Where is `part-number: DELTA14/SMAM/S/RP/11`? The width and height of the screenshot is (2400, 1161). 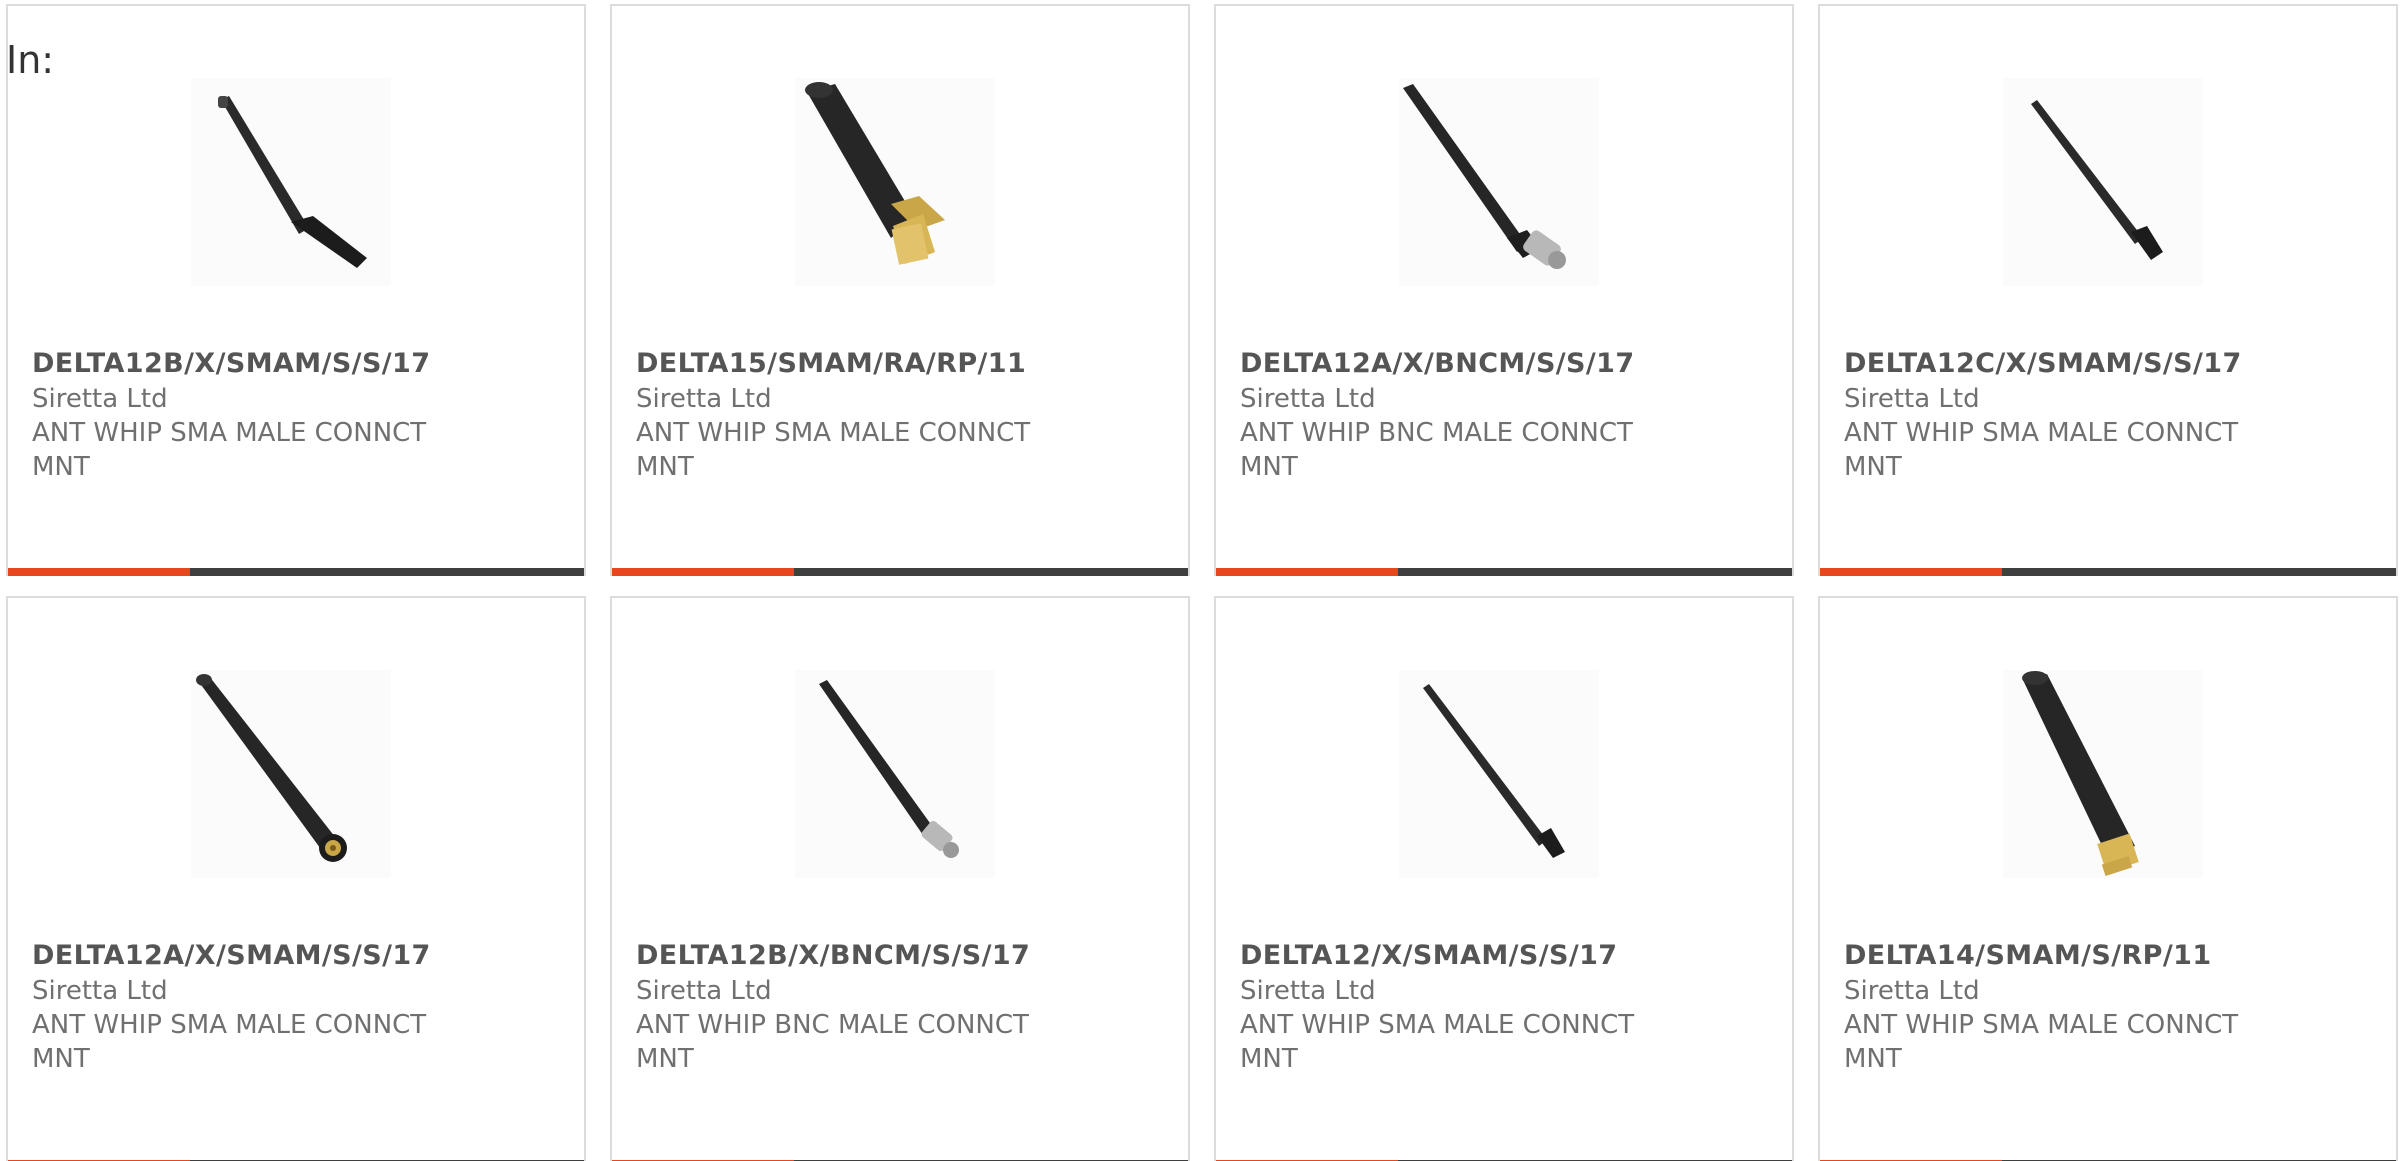
part-number: DELTA14/SMAM/S/RP/11 is located at coordinates (2110, 956).